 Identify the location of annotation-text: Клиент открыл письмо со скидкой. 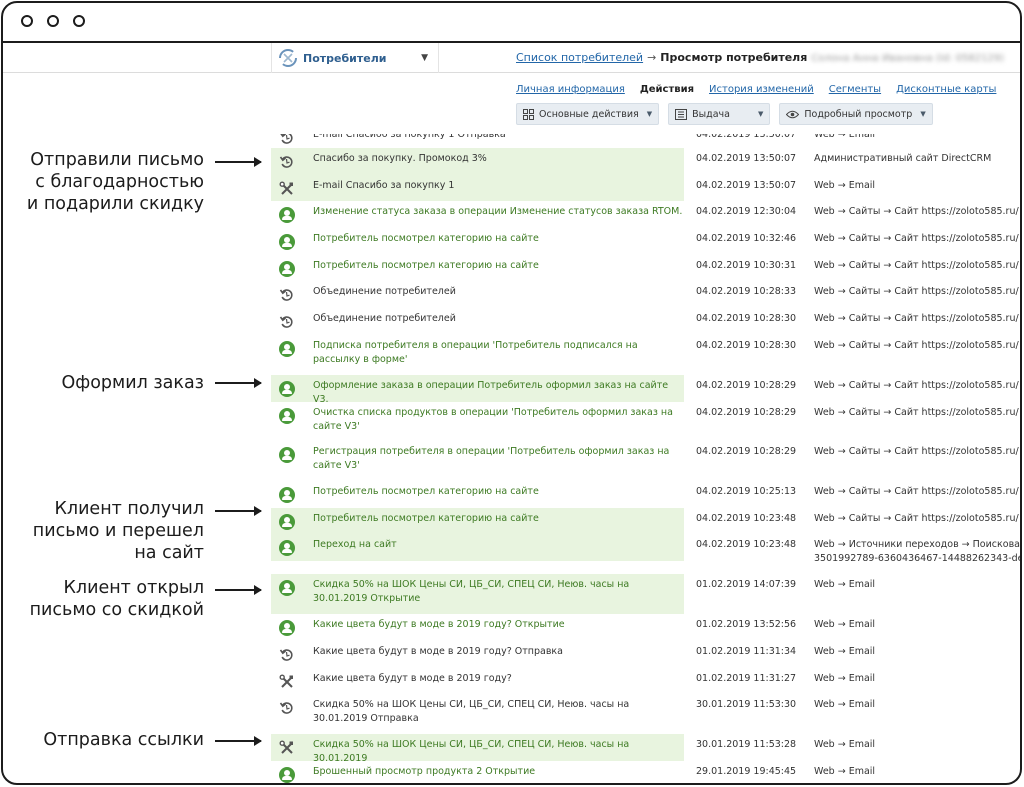
(117, 599).